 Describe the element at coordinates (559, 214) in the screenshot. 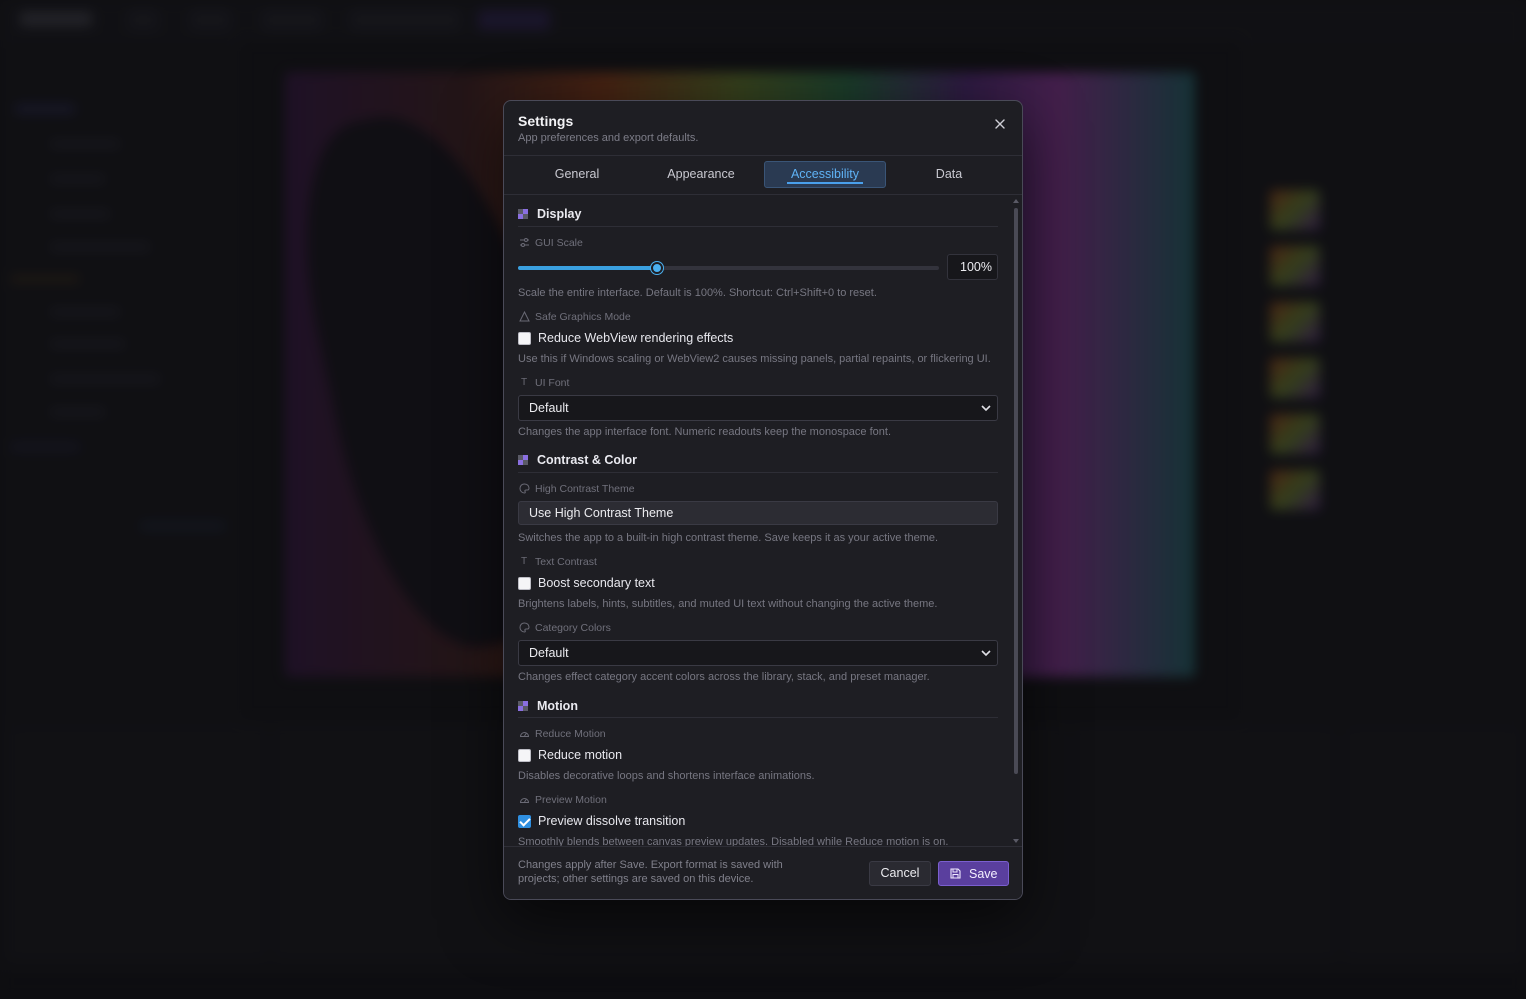

I see `section-display-title: Display` at that location.